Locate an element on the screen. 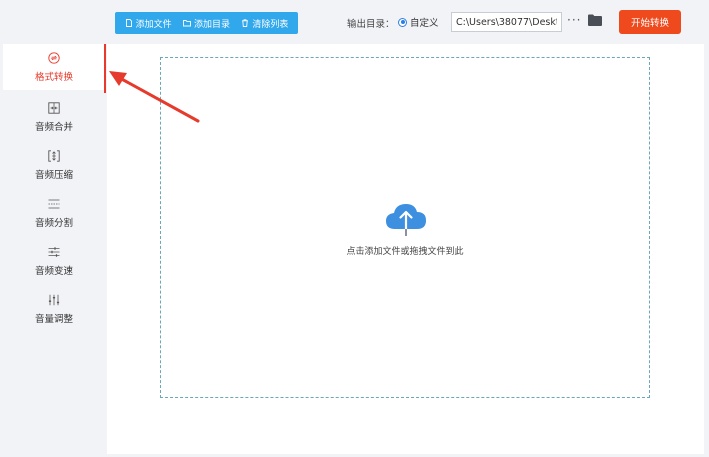  speed-icon is located at coordinates (54, 251).